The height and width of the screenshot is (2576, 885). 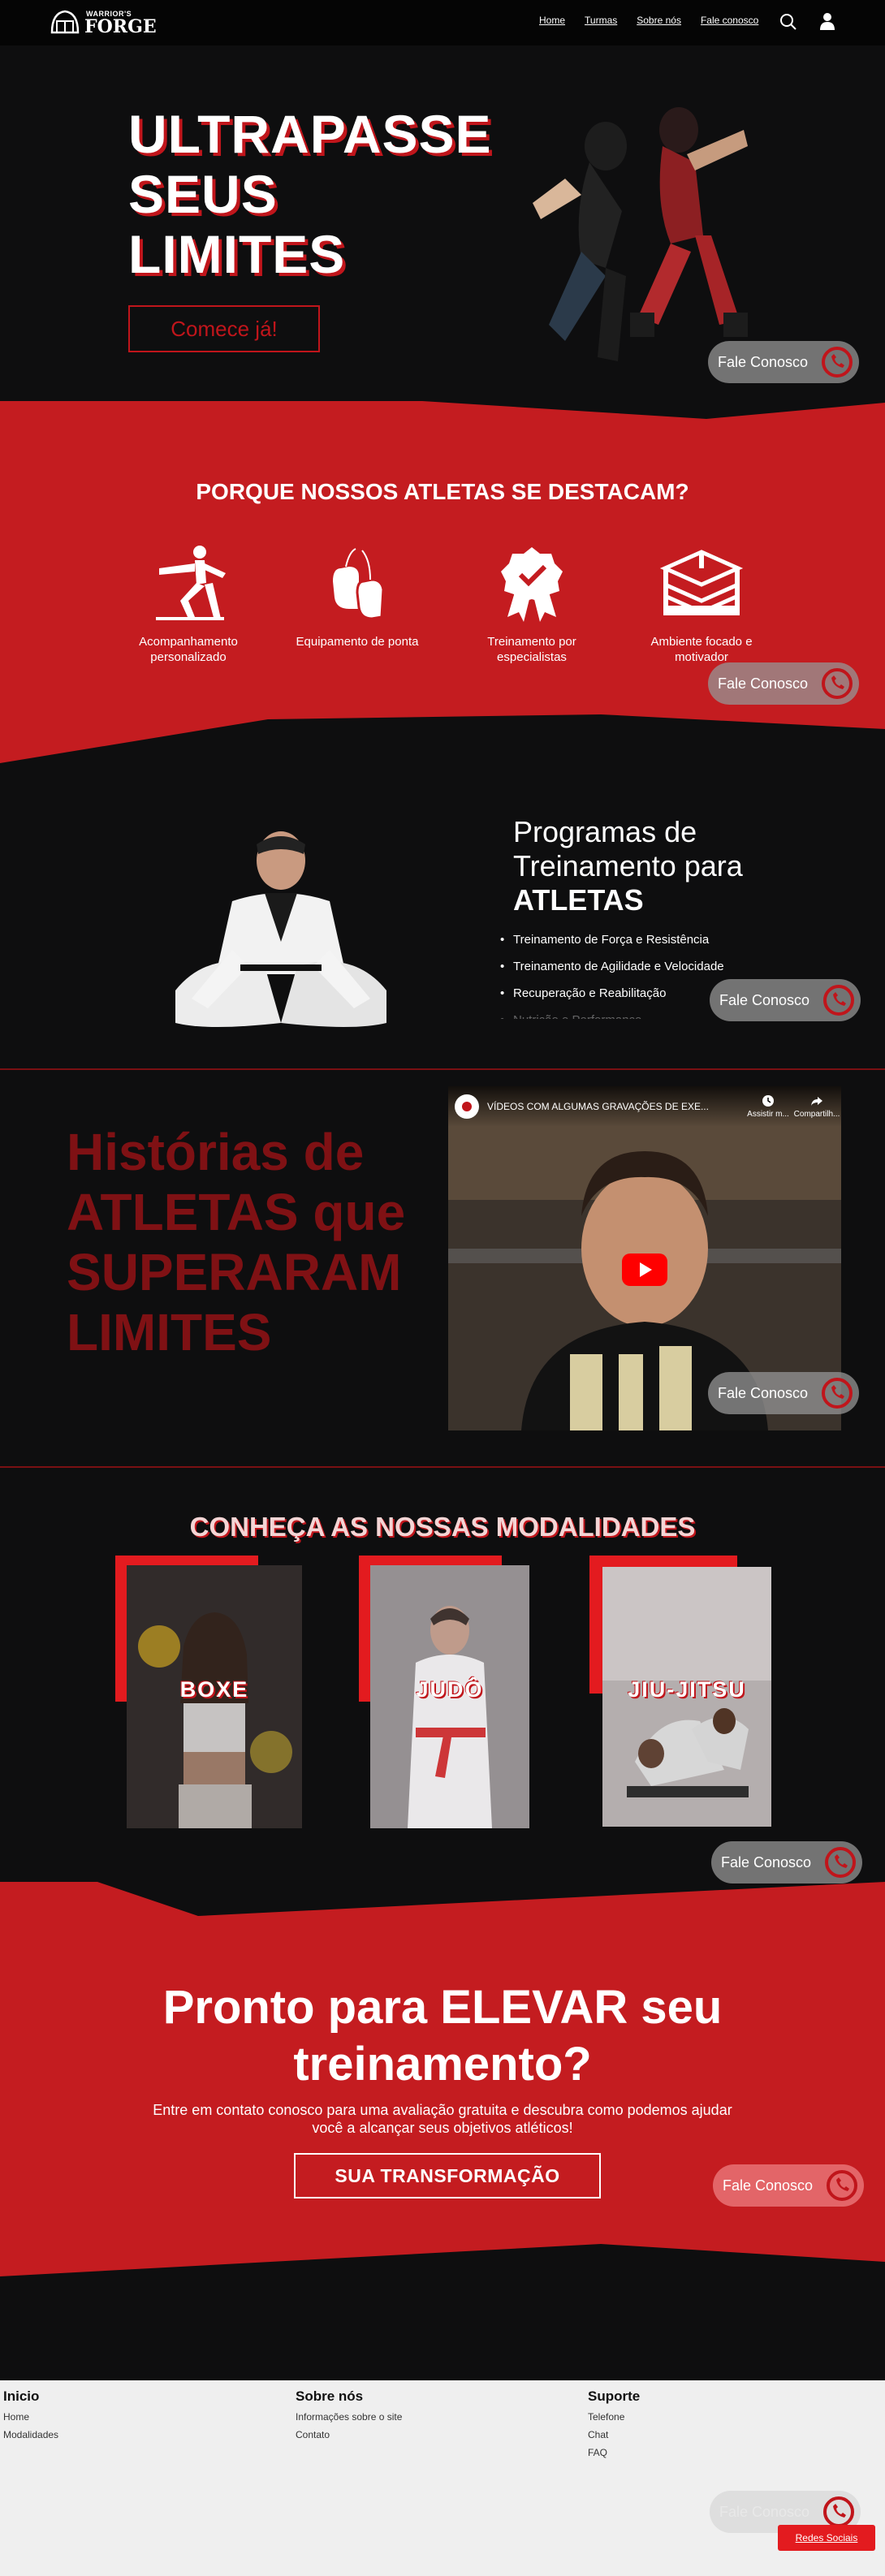 I want to click on boxing-gloves-icon, so click(x=359, y=584).